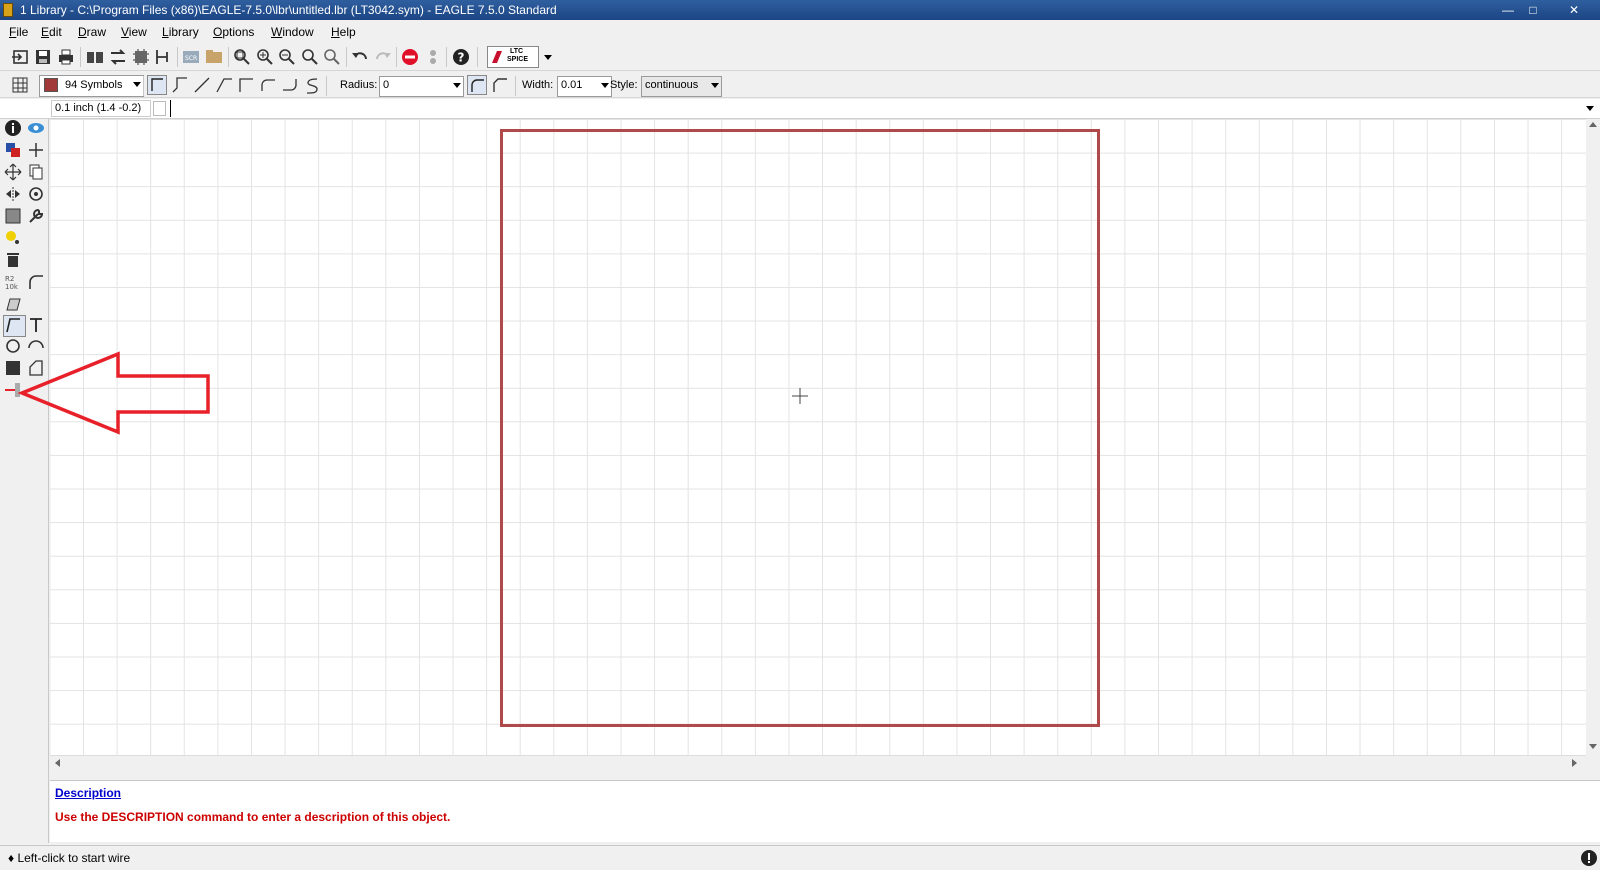  I want to click on save-icon, so click(43, 57).